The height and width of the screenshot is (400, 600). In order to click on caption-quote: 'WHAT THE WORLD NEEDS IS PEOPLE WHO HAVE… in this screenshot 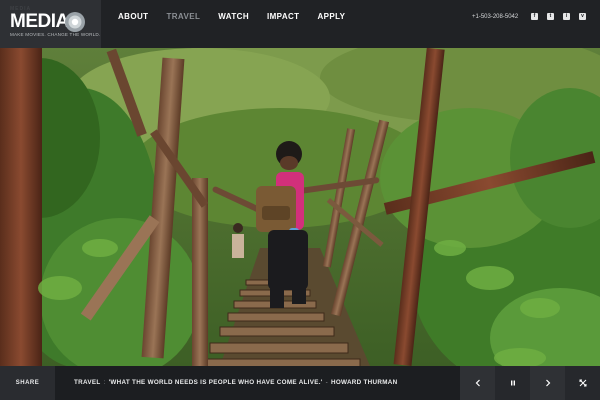, I will do `click(215, 382)`.